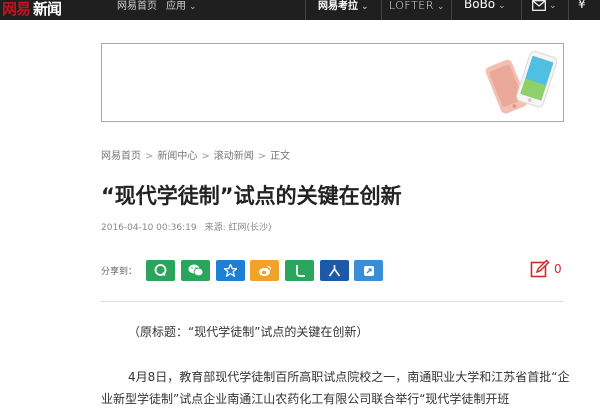 This screenshot has width=600, height=410. I want to click on advertisement-banner, so click(332, 82).